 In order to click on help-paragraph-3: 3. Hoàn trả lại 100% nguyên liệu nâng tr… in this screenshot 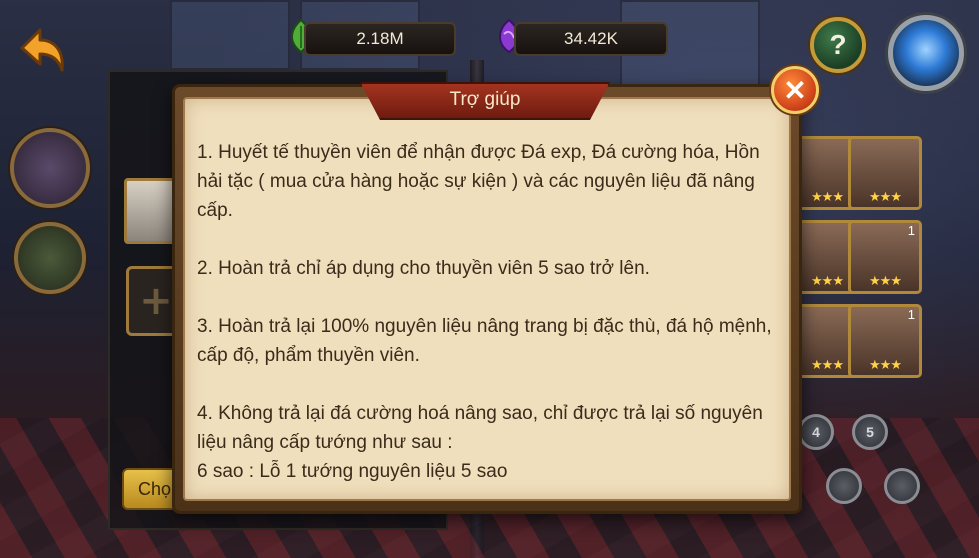, I will do `click(484, 341)`.